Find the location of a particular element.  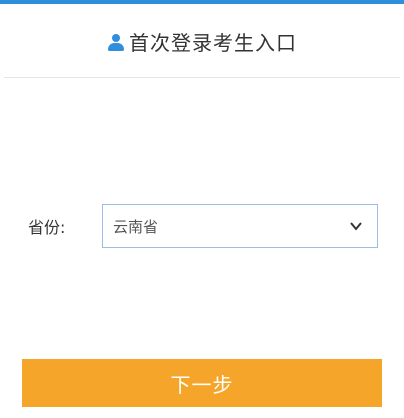

header-divider is located at coordinates (202, 77).